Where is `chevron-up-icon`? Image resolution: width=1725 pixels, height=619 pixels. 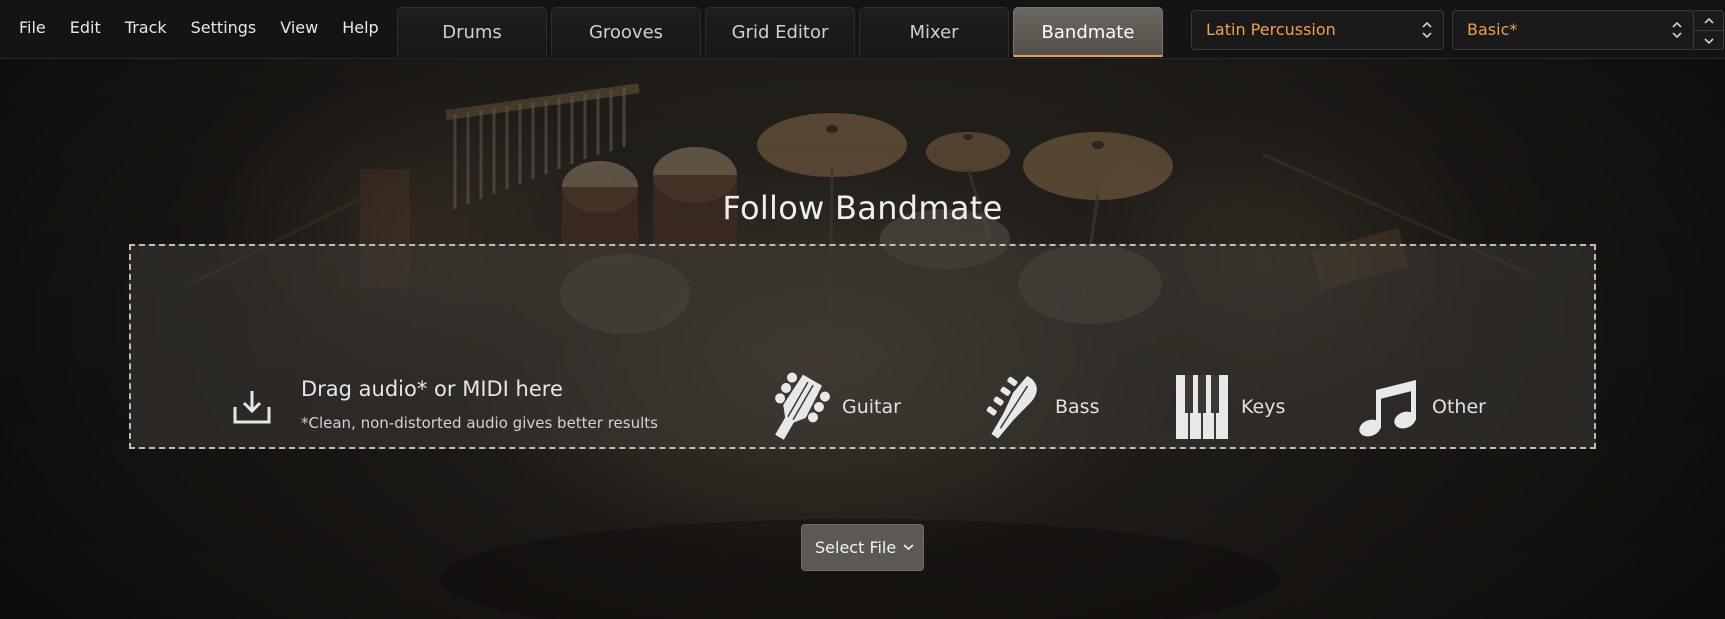
chevron-up-icon is located at coordinates (1708, 20).